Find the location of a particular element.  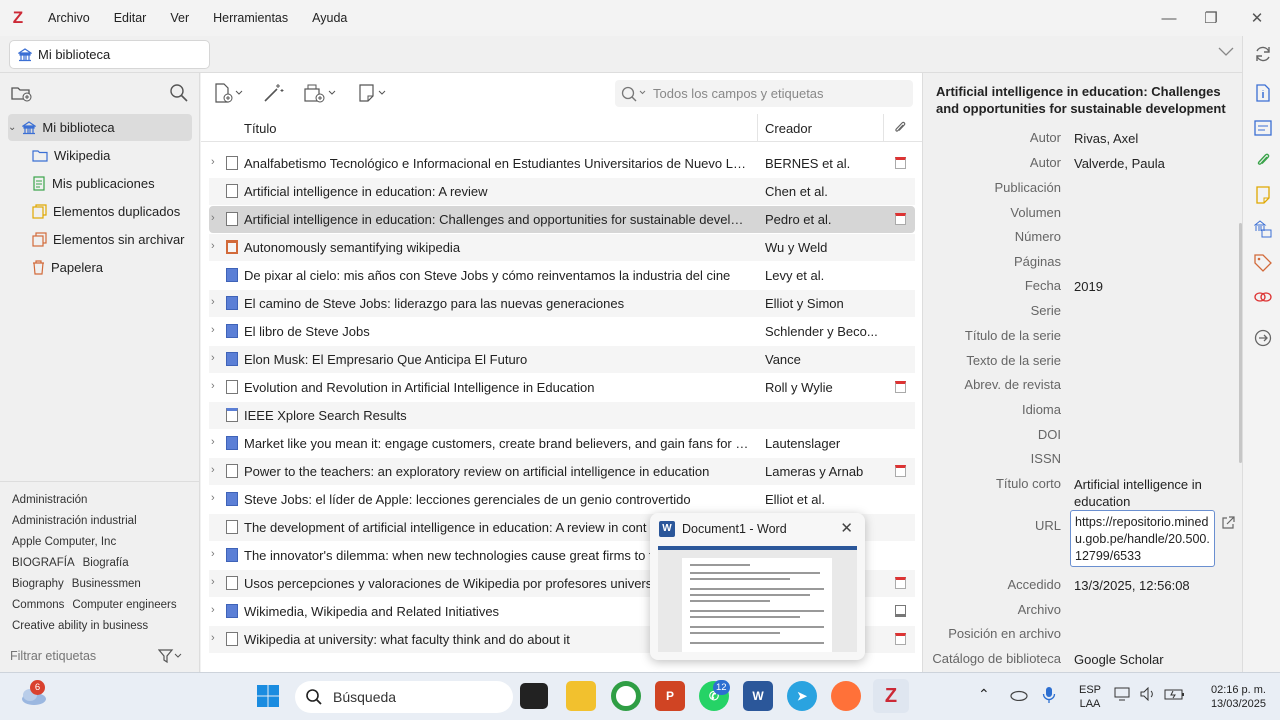

table-row: IEEE Xplore Search Results is located at coordinates (562, 415).